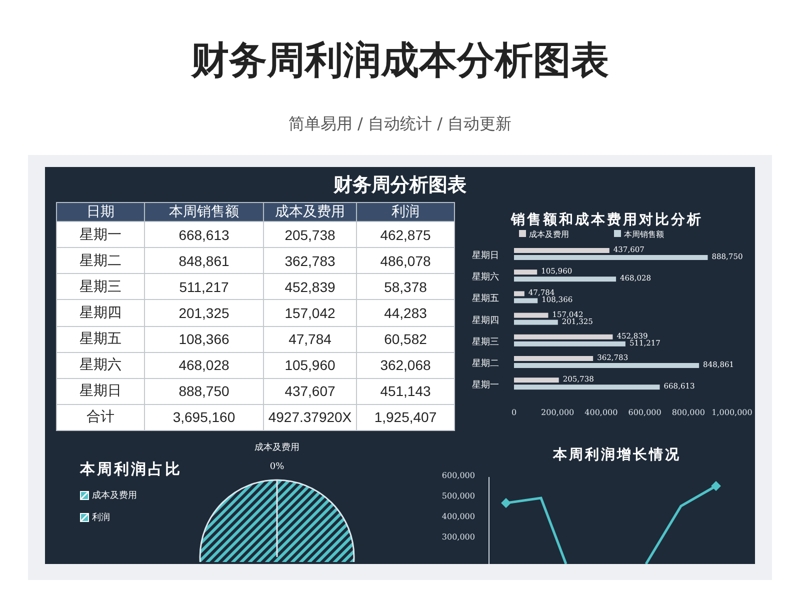  Describe the element at coordinates (310, 391) in the screenshot. I see `table-cell: 437,607` at that location.